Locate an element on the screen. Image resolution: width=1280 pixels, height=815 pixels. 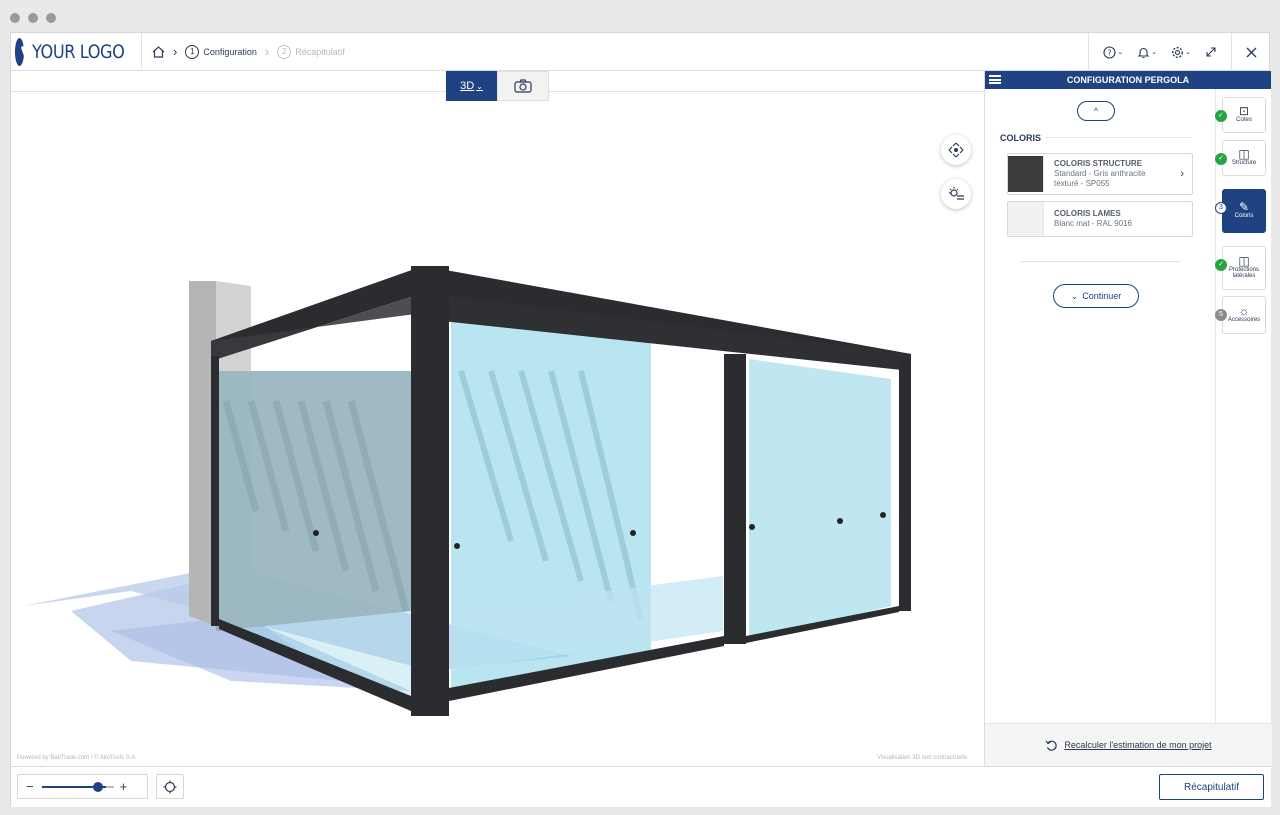
zoom-slider is located at coordinates (77, 786).